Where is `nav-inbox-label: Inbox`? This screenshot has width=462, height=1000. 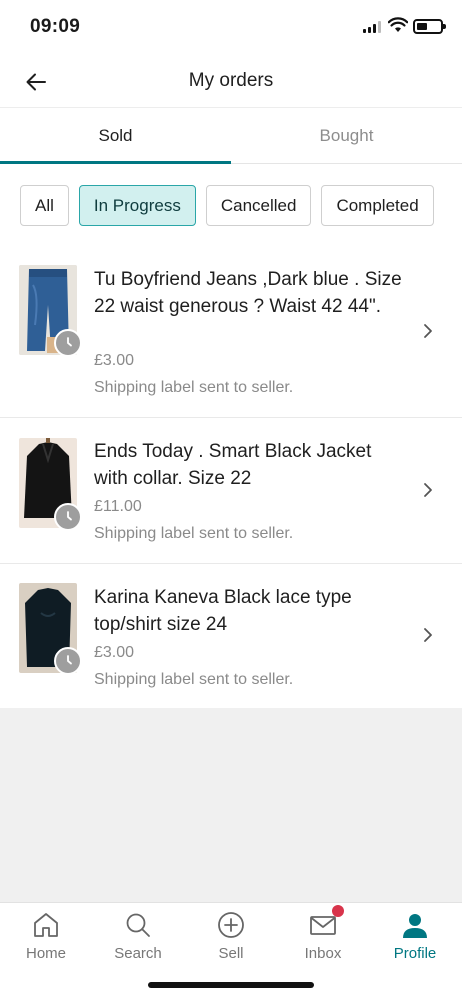
nav-inbox-label: Inbox is located at coordinates (323, 953).